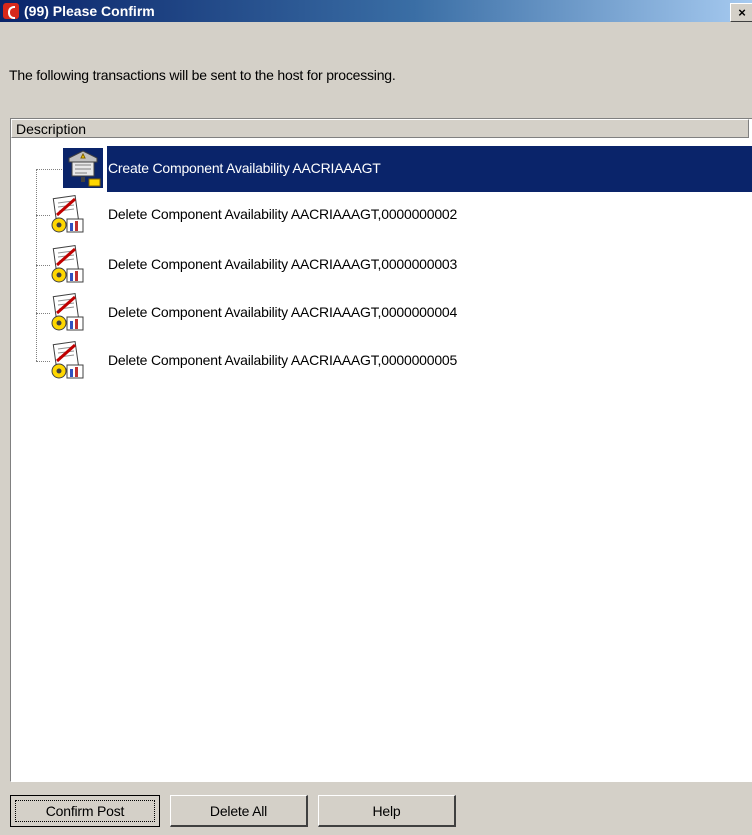 This screenshot has height=835, width=752. Describe the element at coordinates (51, 169) in the screenshot. I see `tree-branch` at that location.